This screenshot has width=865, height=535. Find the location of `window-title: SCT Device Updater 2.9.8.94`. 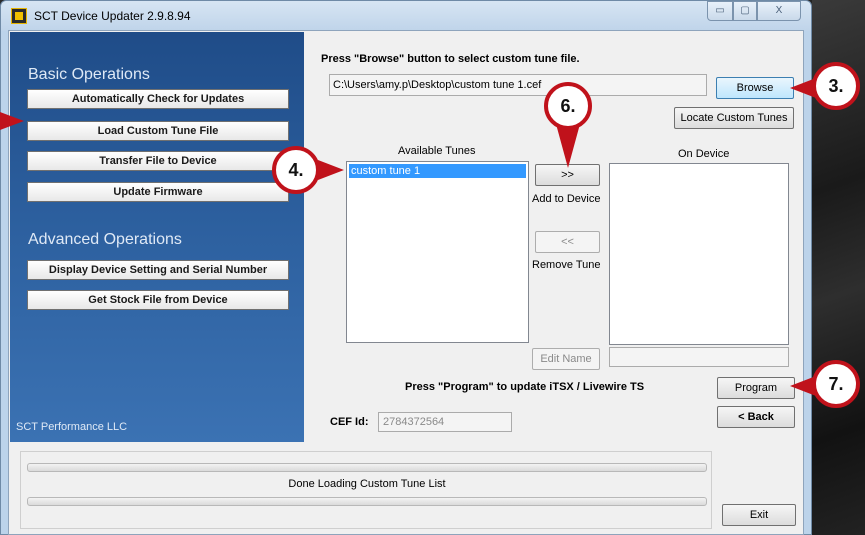

window-title: SCT Device Updater 2.9.8.94 is located at coordinates (112, 16).